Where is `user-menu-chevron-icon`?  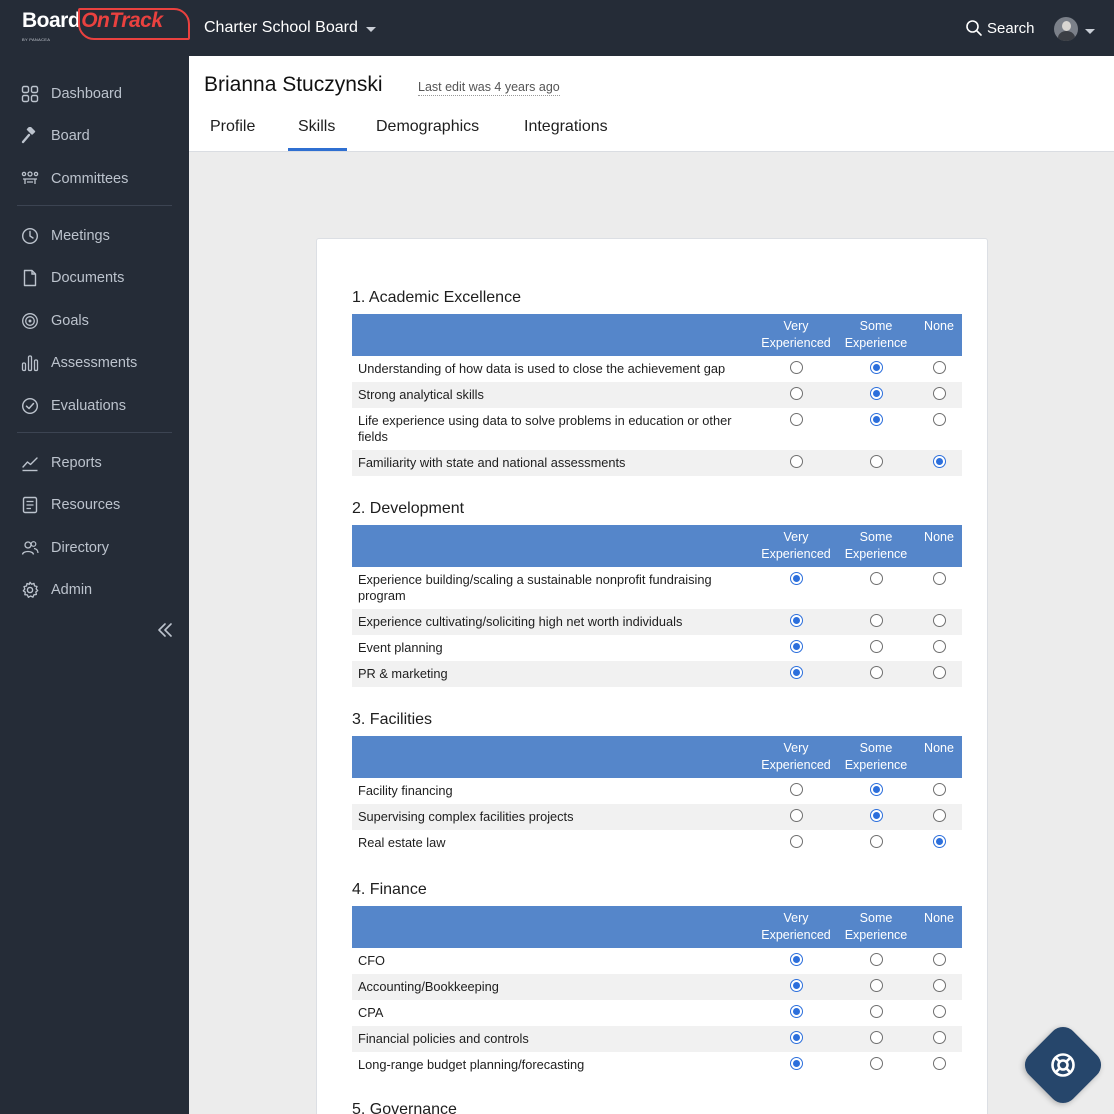
user-menu-chevron-icon is located at coordinates (1090, 31).